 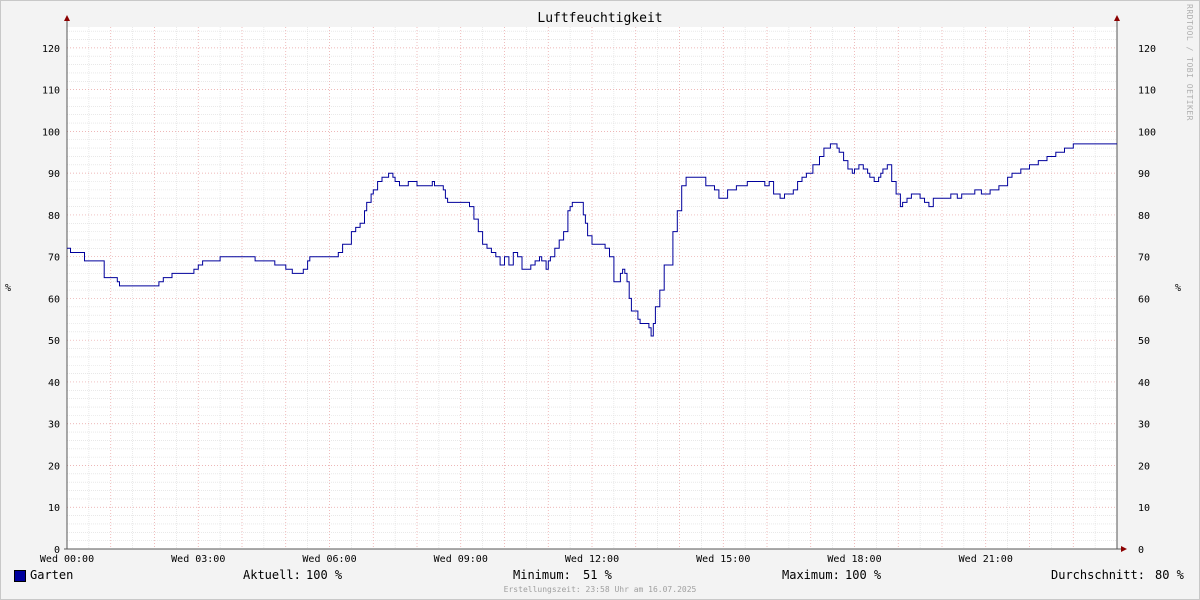 I want to click on y-tick-label-right: 90, so click(x=1144, y=174).